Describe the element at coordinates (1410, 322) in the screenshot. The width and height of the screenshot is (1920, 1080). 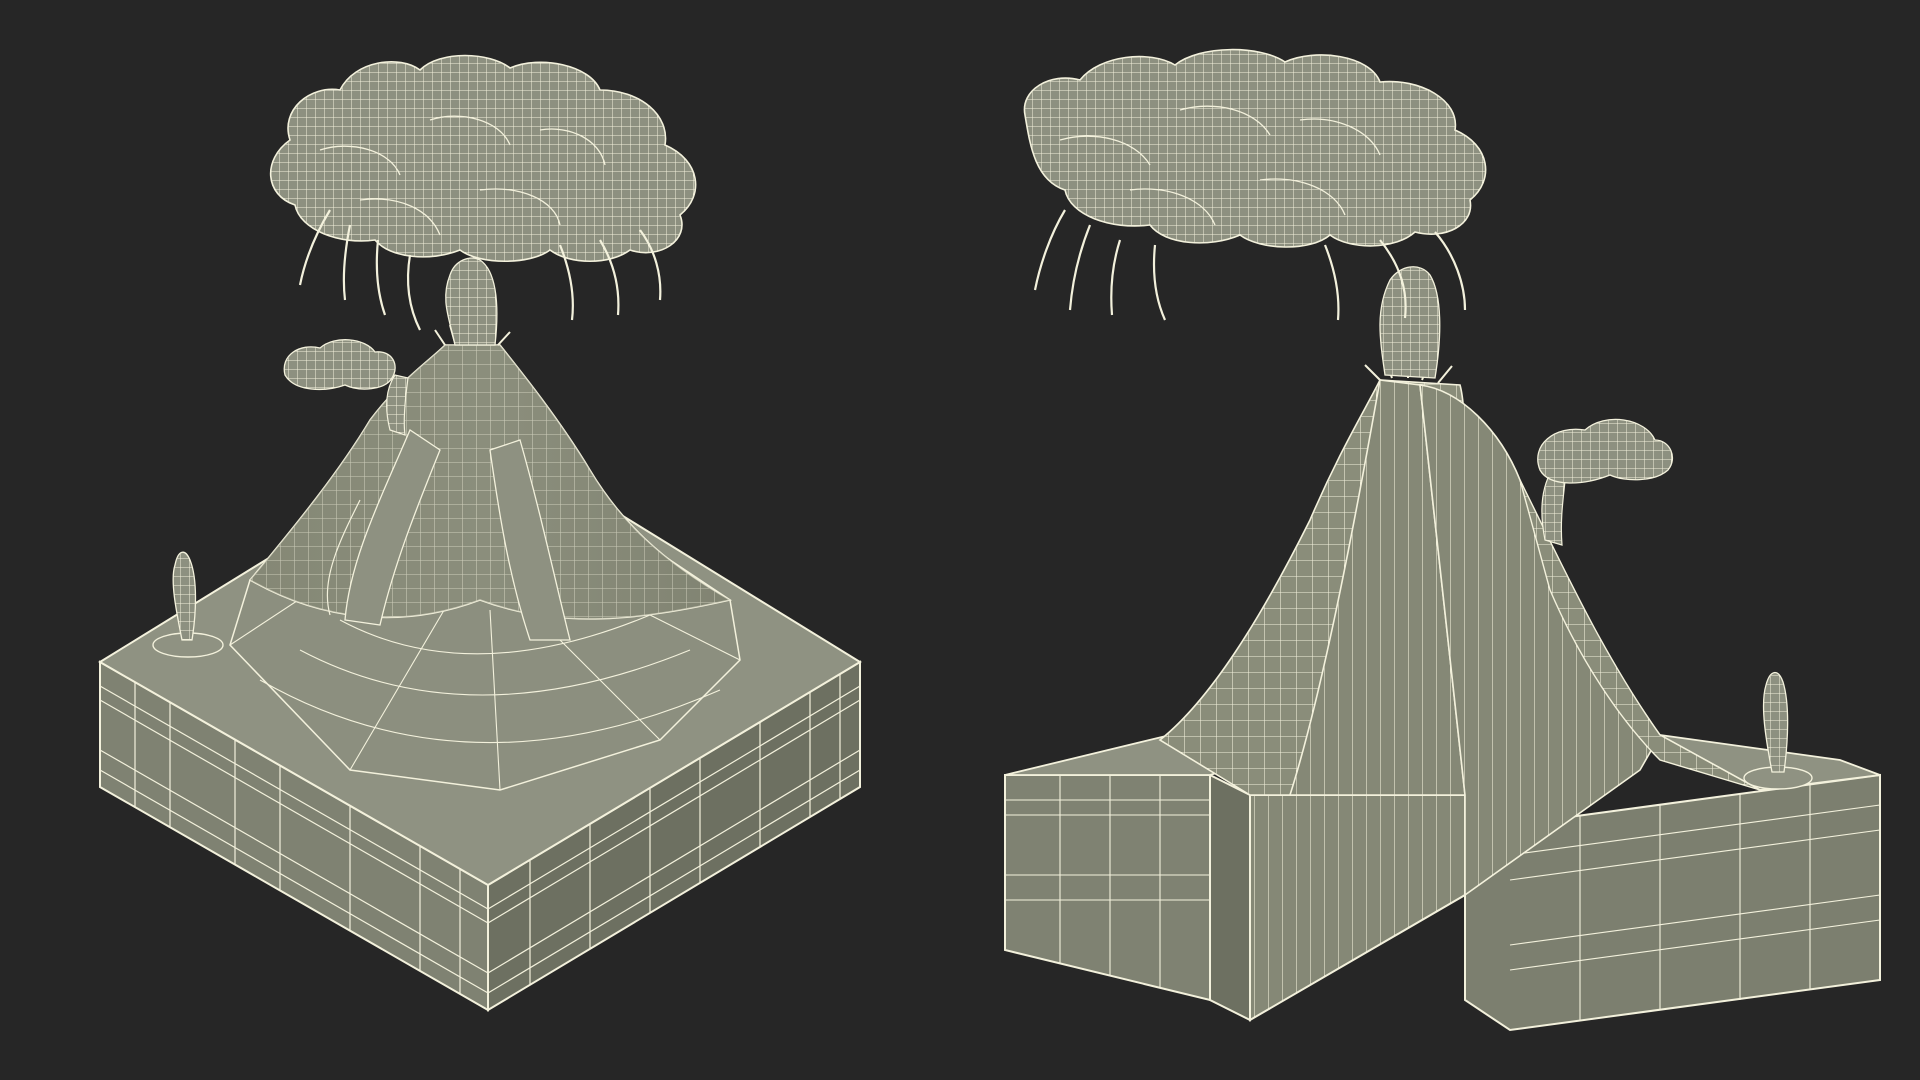
I see `eruption-column-right` at that location.